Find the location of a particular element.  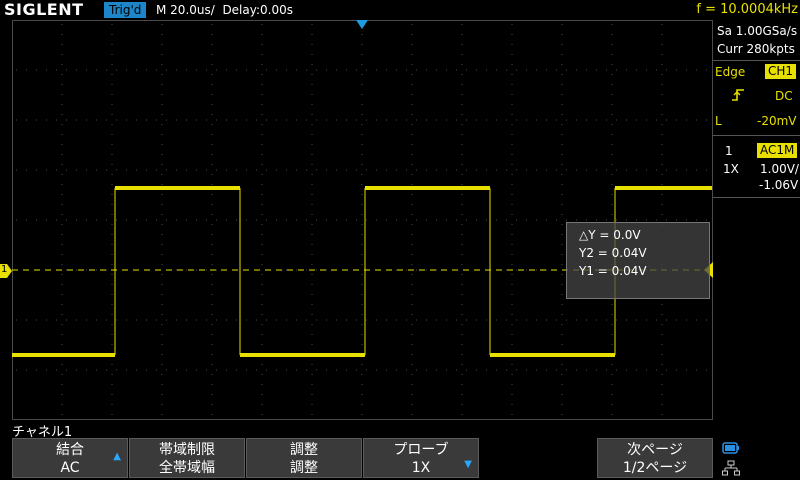

bandwidth-limit-button: 帯域制限 全帯域幅 is located at coordinates (187, 458).